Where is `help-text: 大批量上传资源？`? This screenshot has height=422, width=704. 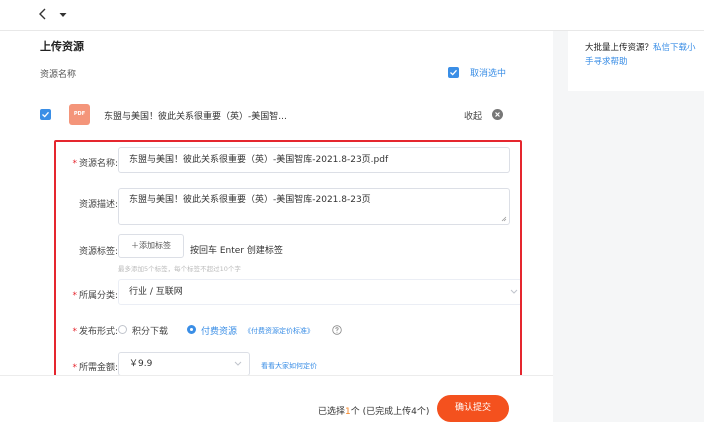 help-text: 大批量上传资源？ is located at coordinates (619, 48).